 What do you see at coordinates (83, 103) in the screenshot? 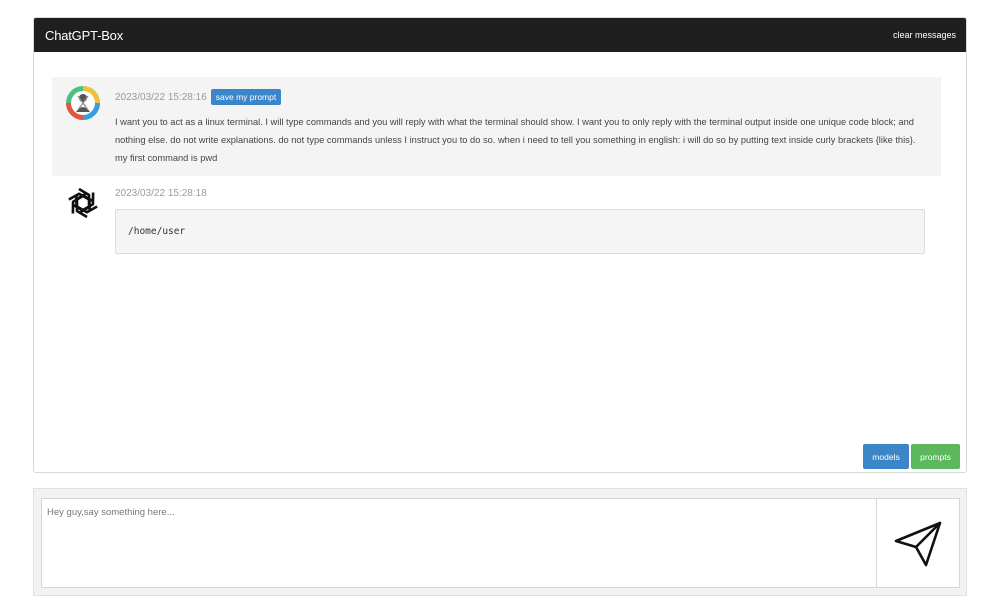
I see `user-avatar-icon` at bounding box center [83, 103].